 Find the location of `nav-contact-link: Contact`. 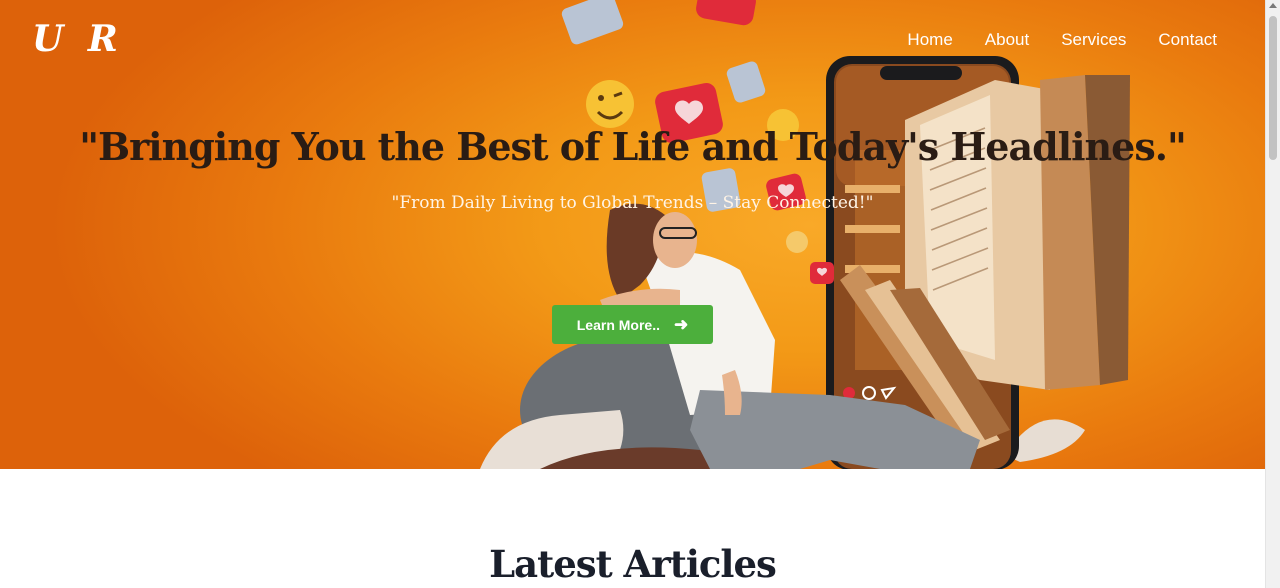

nav-contact-link: Contact is located at coordinates (1187, 40).